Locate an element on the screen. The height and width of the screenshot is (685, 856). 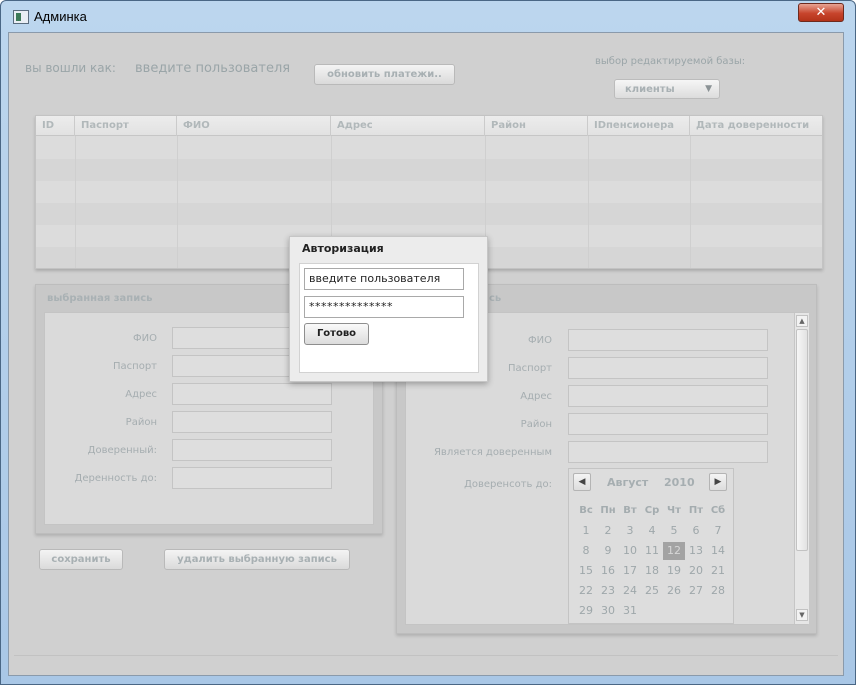
next-month-button: ▶ is located at coordinates (718, 482).